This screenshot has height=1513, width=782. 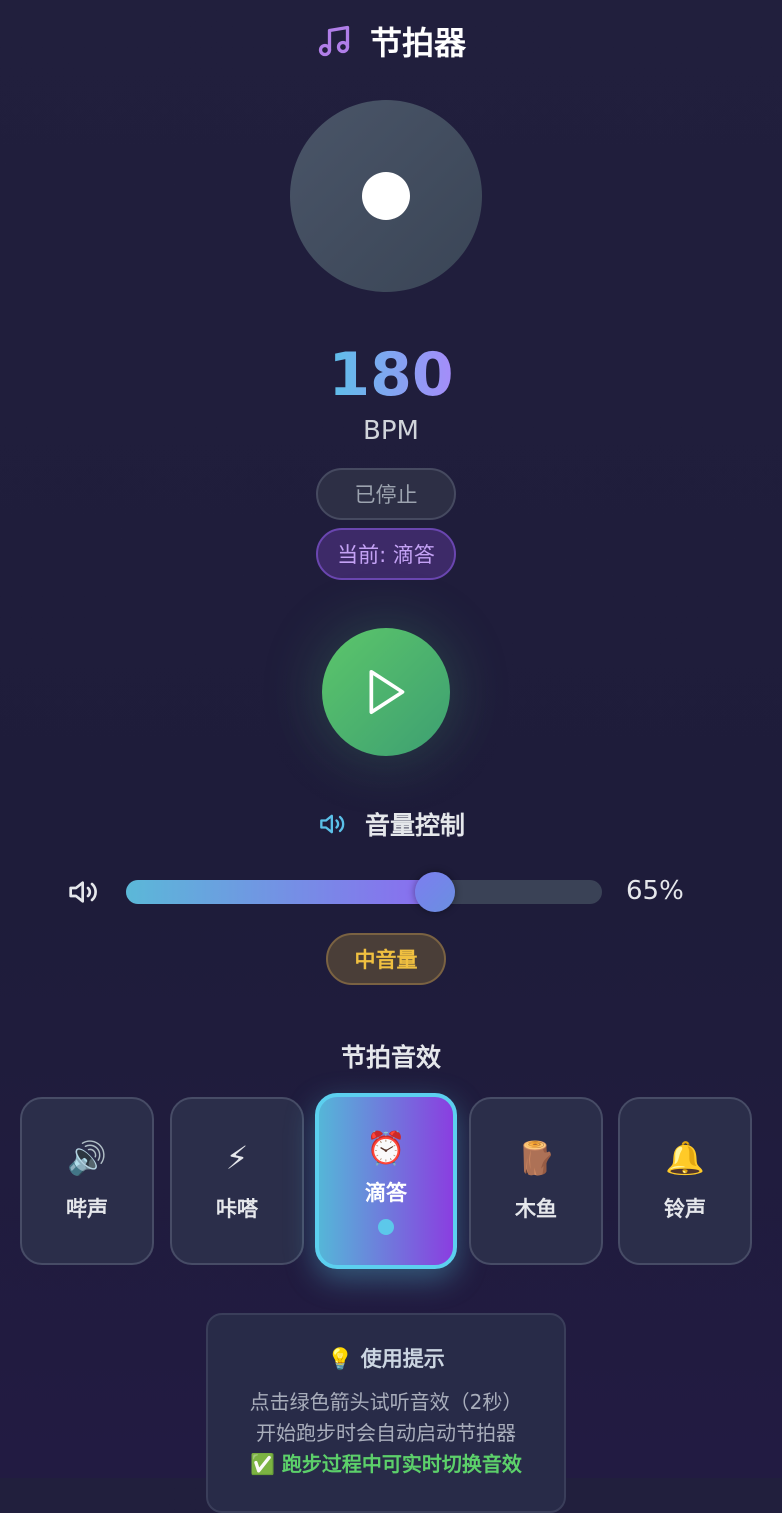 I want to click on bell-icon: 🔔, so click(x=685, y=1158).